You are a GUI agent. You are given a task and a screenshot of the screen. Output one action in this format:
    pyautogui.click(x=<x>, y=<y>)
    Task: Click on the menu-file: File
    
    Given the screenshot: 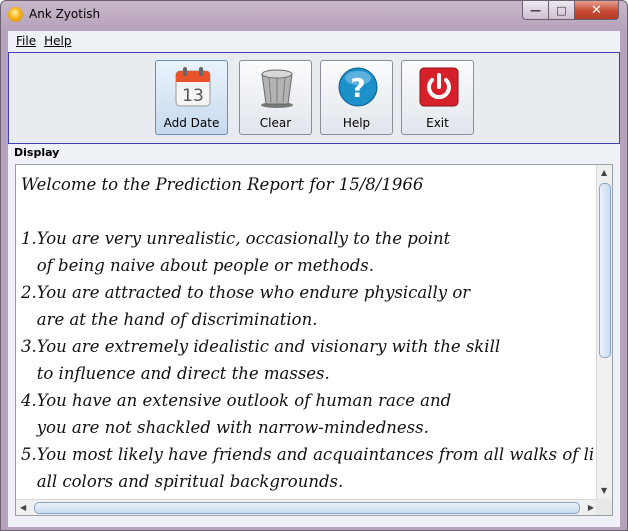 What is the action you would take?
    pyautogui.click(x=26, y=41)
    